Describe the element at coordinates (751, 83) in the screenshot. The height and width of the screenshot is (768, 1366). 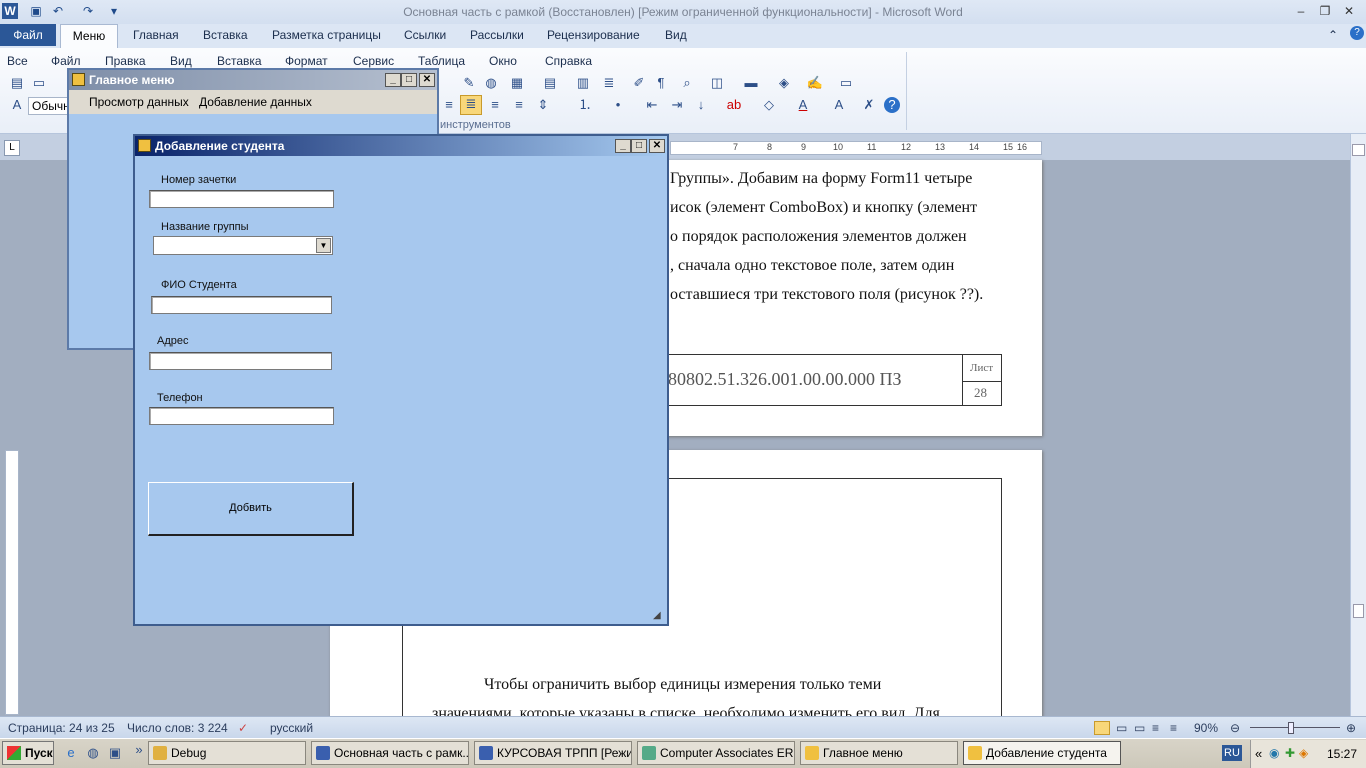
I see `folder-icon: ▬` at that location.